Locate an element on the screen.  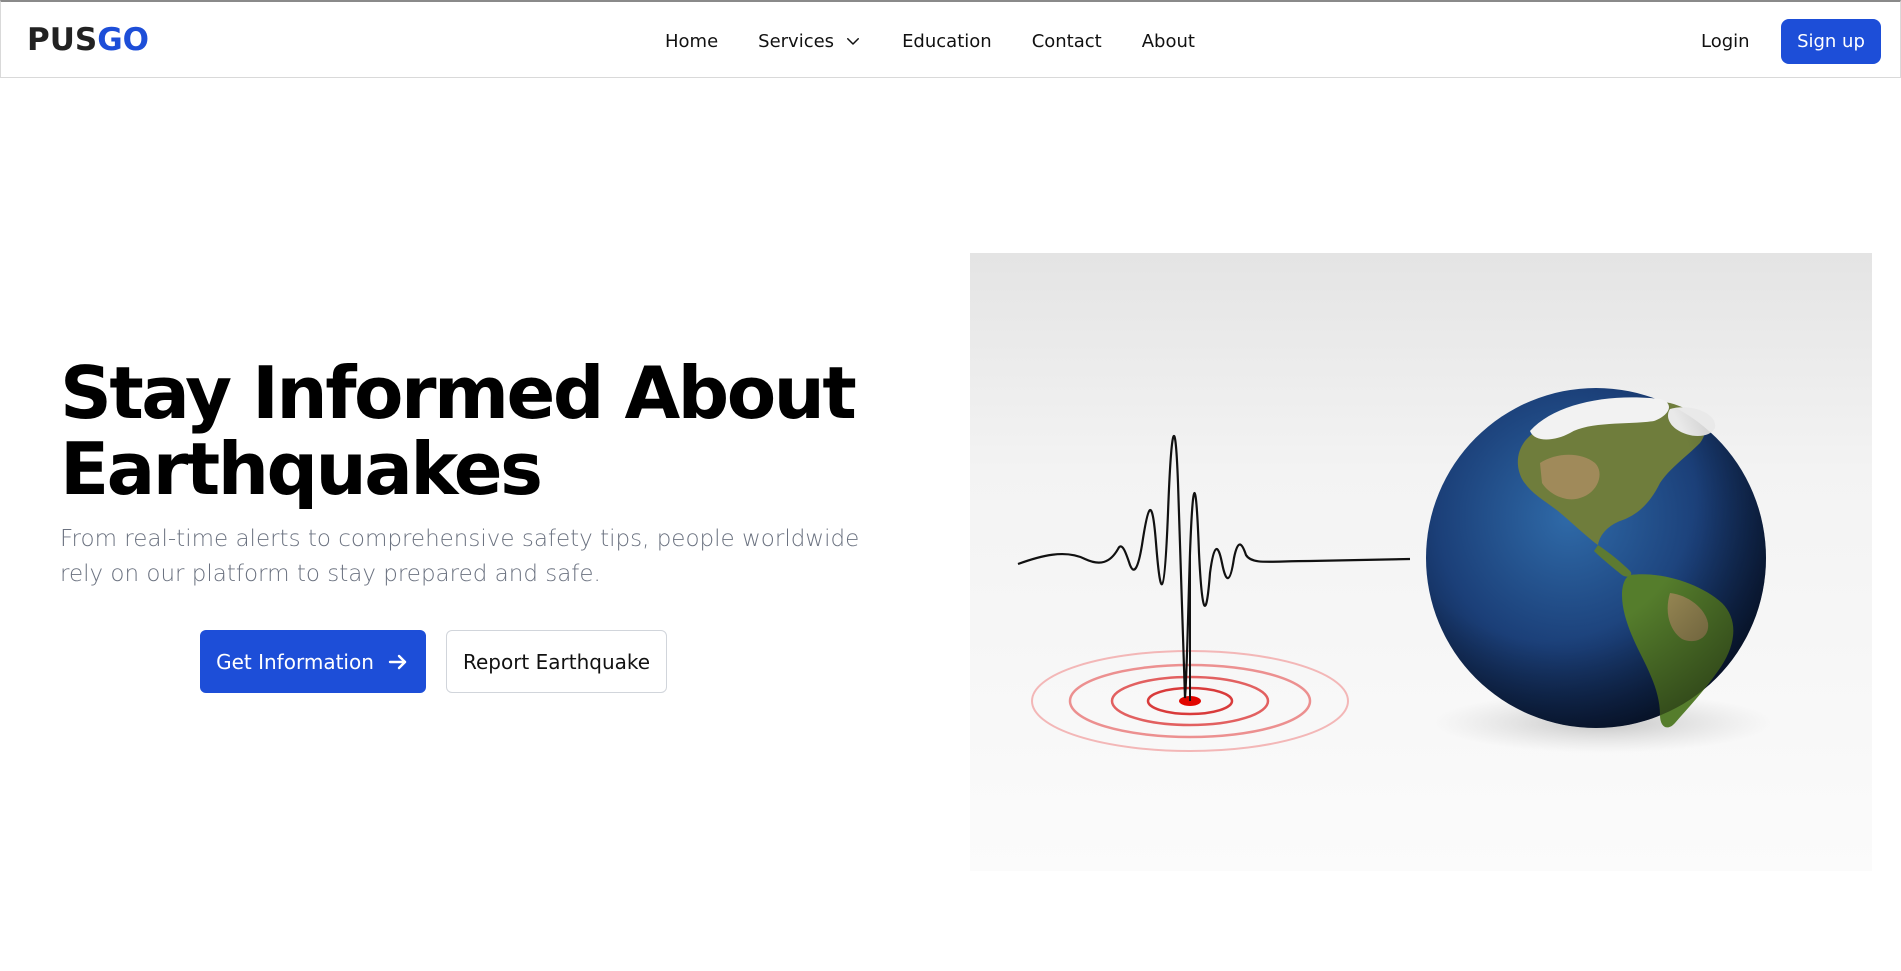
nav-item-label: About is located at coordinates (1168, 41).